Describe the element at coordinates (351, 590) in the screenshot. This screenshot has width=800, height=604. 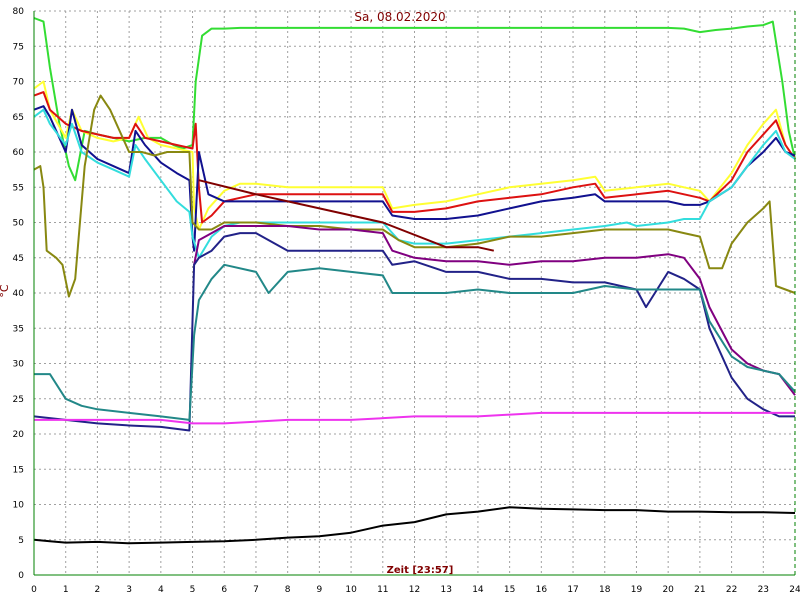
I see `x-tick-label: 10` at that location.